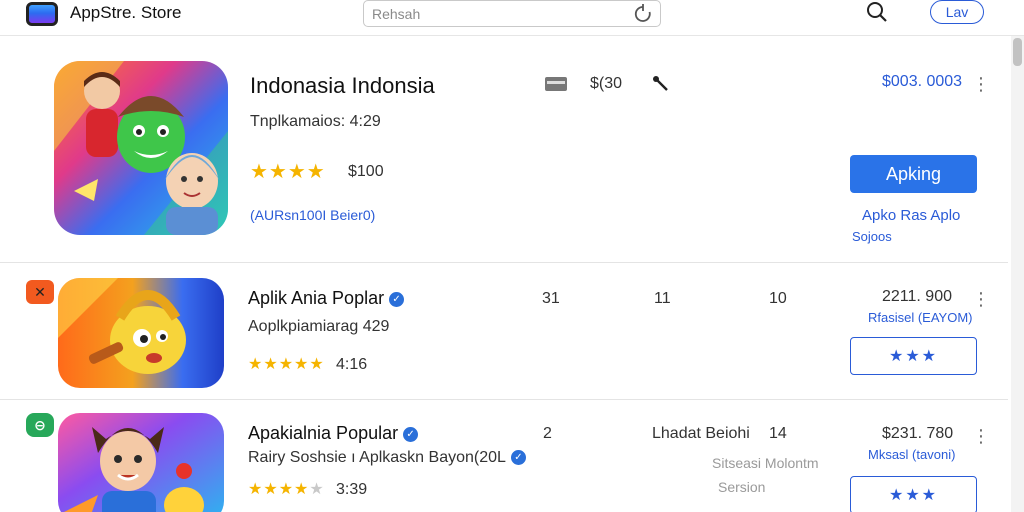  What do you see at coordinates (377, 457) in the screenshot?
I see `app-subtitle-text: Rairy Soshsie ı Aplkaskn Bayon(20L` at bounding box center [377, 457].